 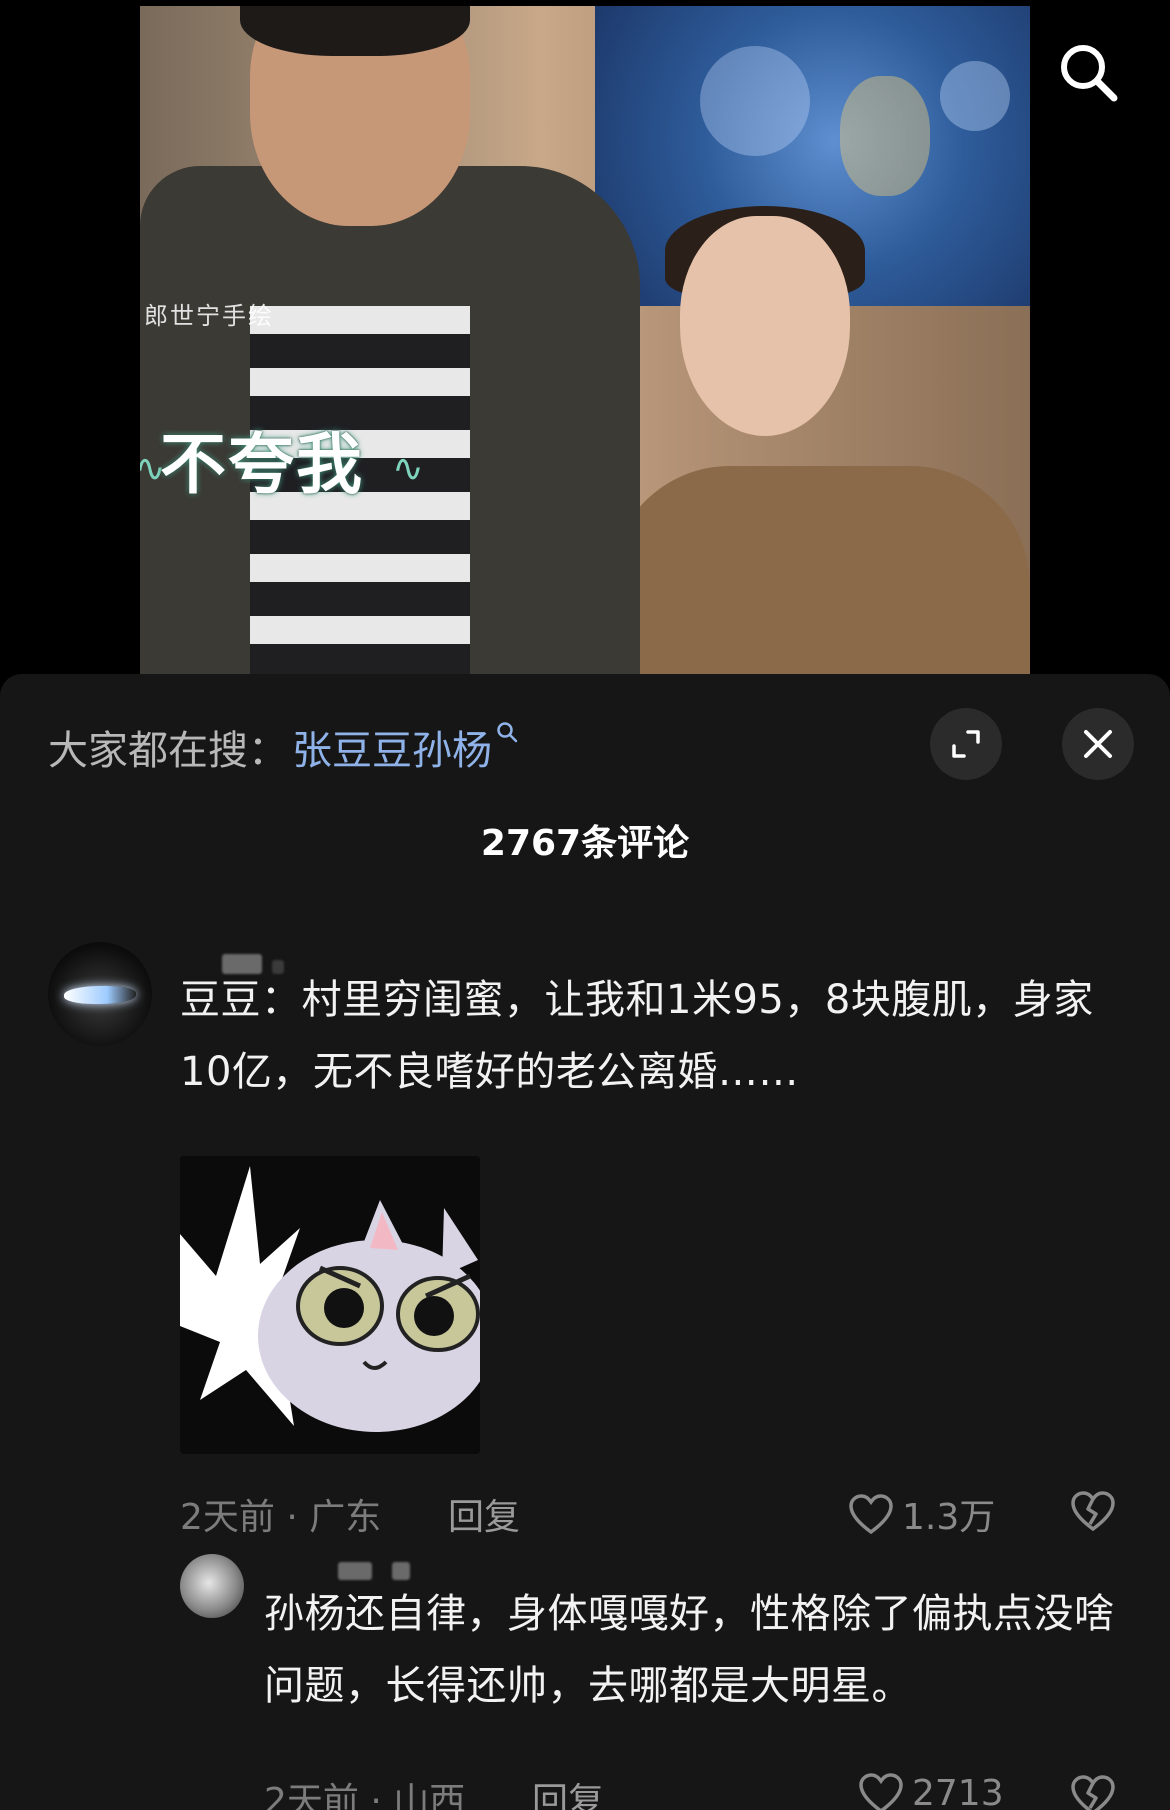 I want to click on cat-sticker-image, so click(x=330, y=1305).